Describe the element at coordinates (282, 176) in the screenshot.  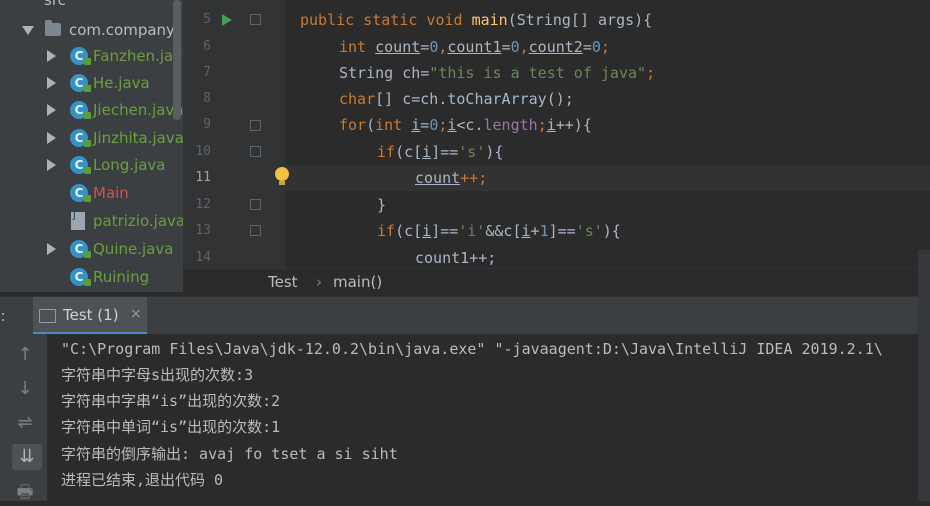
I see `lightbulb-icon` at that location.